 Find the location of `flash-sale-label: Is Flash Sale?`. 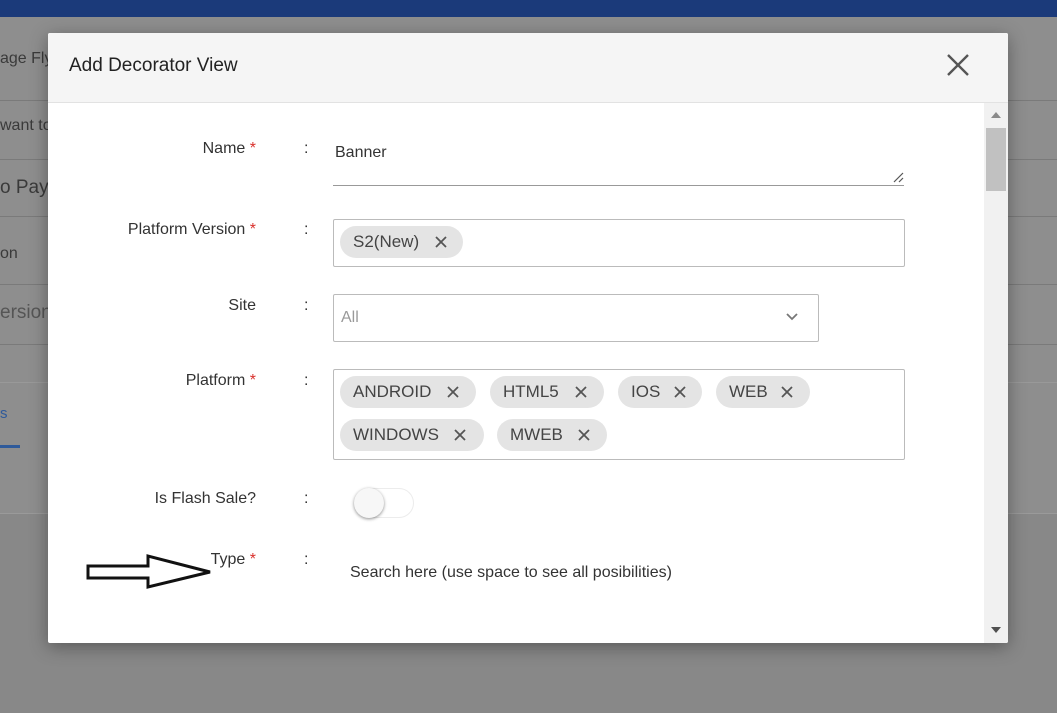

flash-sale-label: Is Flash Sale? is located at coordinates (205, 499).